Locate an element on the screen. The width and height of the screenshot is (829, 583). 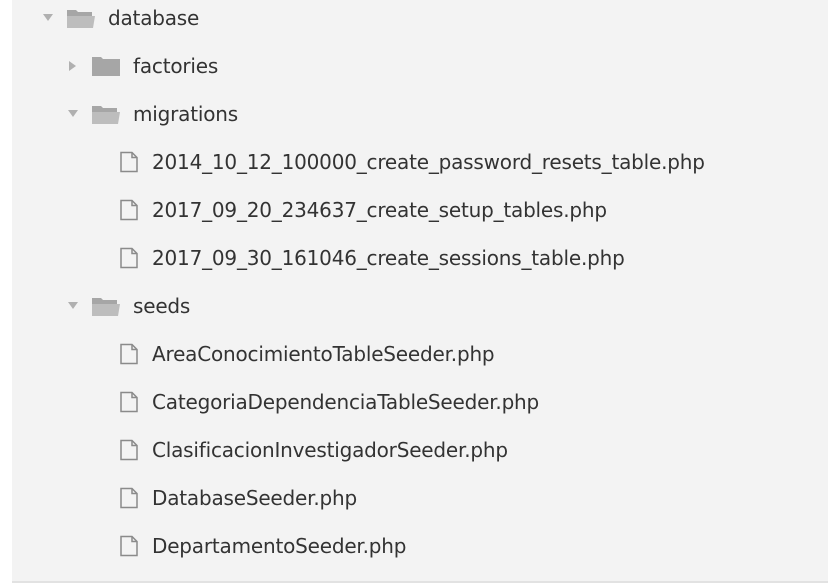
folder-seeds: seeds is located at coordinates (420, 306).